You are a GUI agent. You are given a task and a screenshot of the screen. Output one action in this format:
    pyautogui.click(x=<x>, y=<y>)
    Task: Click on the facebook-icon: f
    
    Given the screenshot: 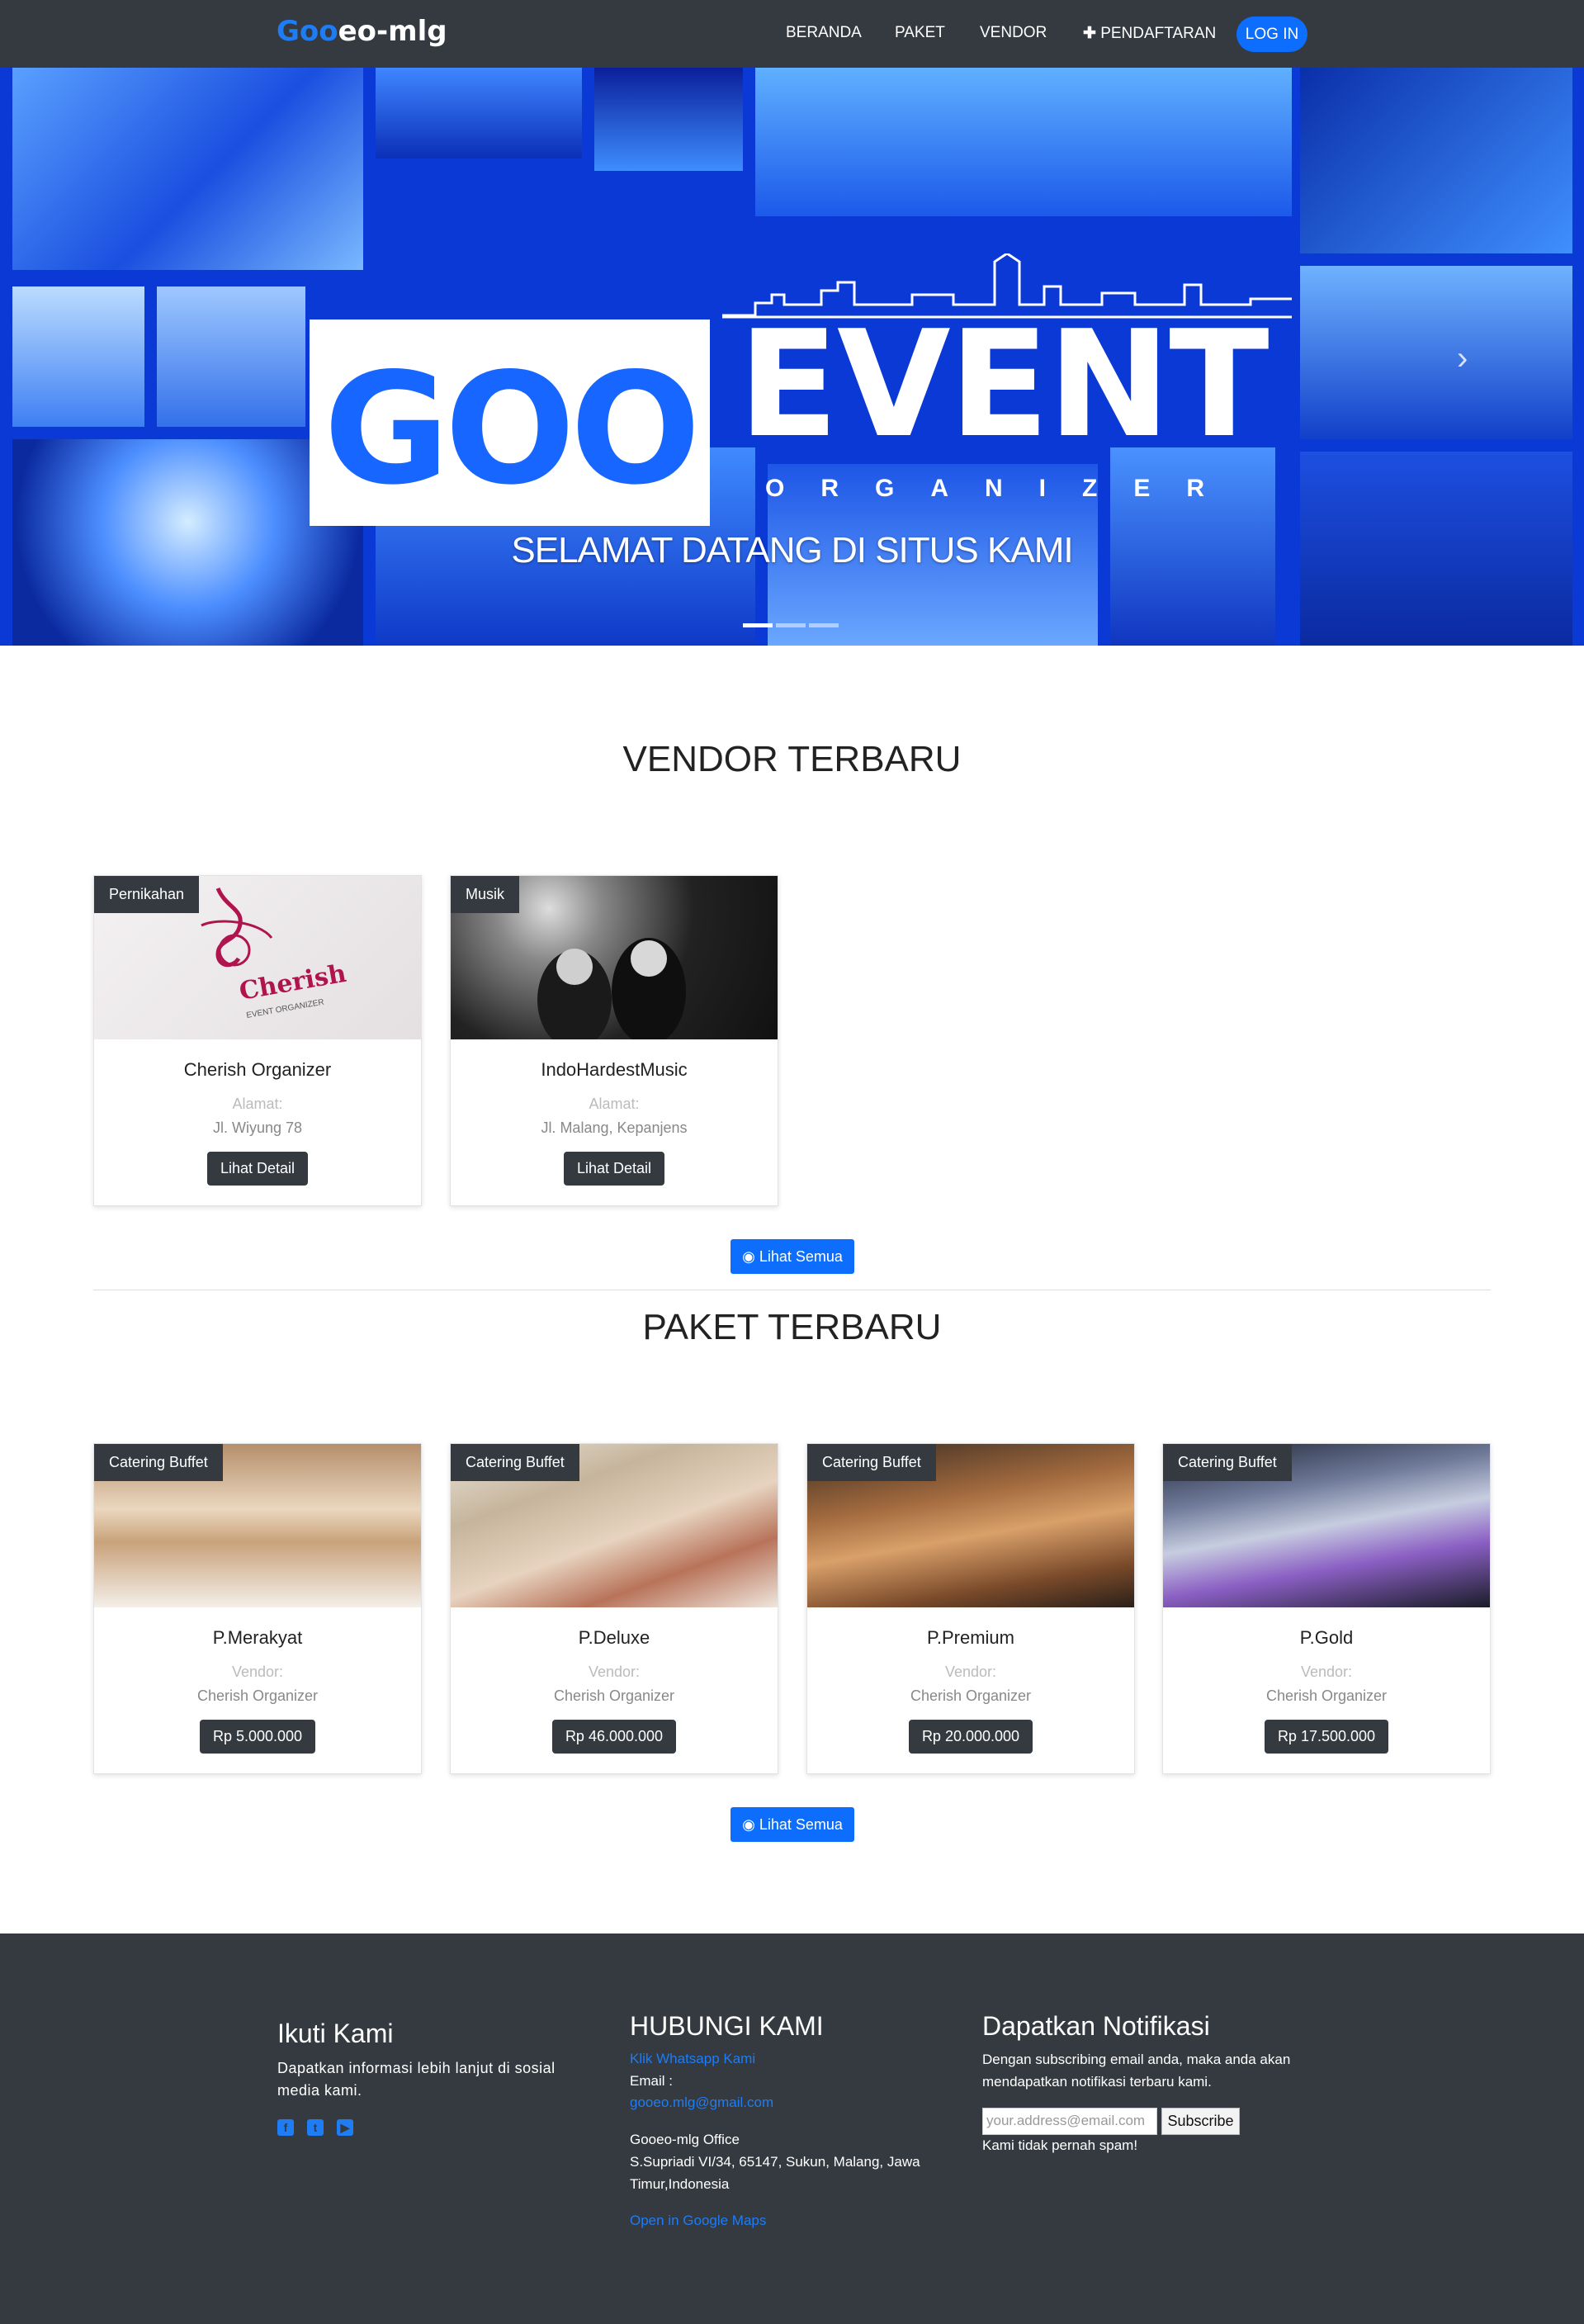 What is the action you would take?
    pyautogui.click(x=285, y=2128)
    